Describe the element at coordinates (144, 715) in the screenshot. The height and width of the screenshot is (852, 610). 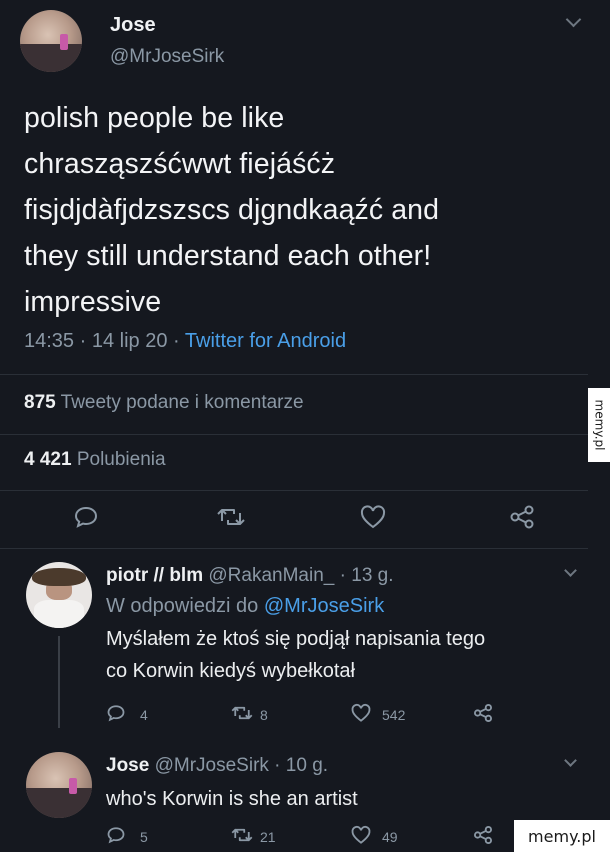
I see `reply-count: 4` at that location.